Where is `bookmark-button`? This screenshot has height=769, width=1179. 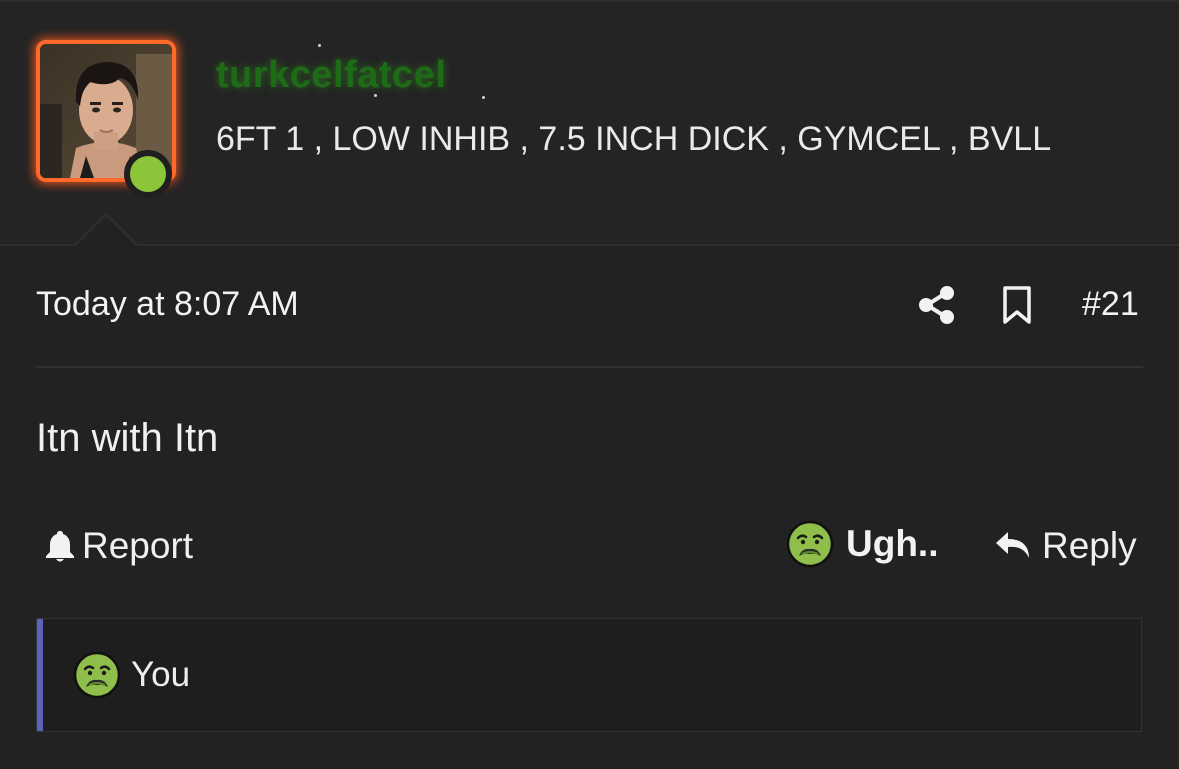
bookmark-button is located at coordinates (1017, 305).